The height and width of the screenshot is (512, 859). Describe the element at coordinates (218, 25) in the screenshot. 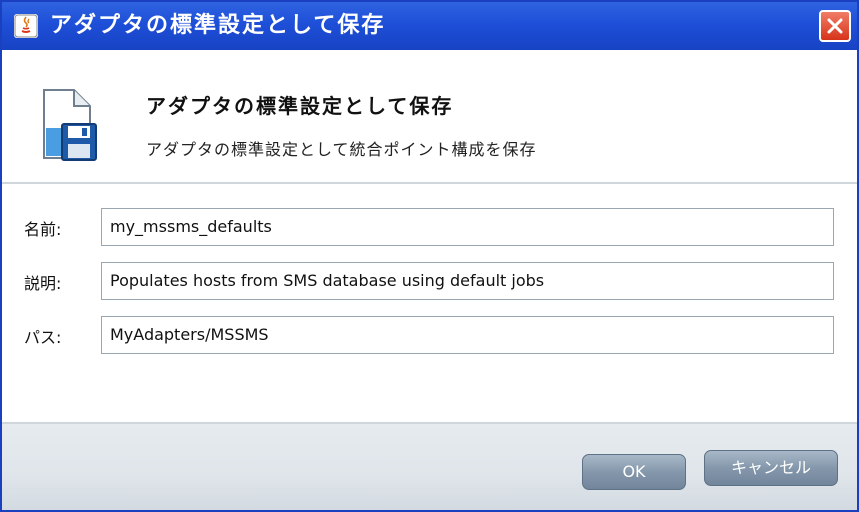

I see `window-title: アダプタの標準設定として保存` at that location.